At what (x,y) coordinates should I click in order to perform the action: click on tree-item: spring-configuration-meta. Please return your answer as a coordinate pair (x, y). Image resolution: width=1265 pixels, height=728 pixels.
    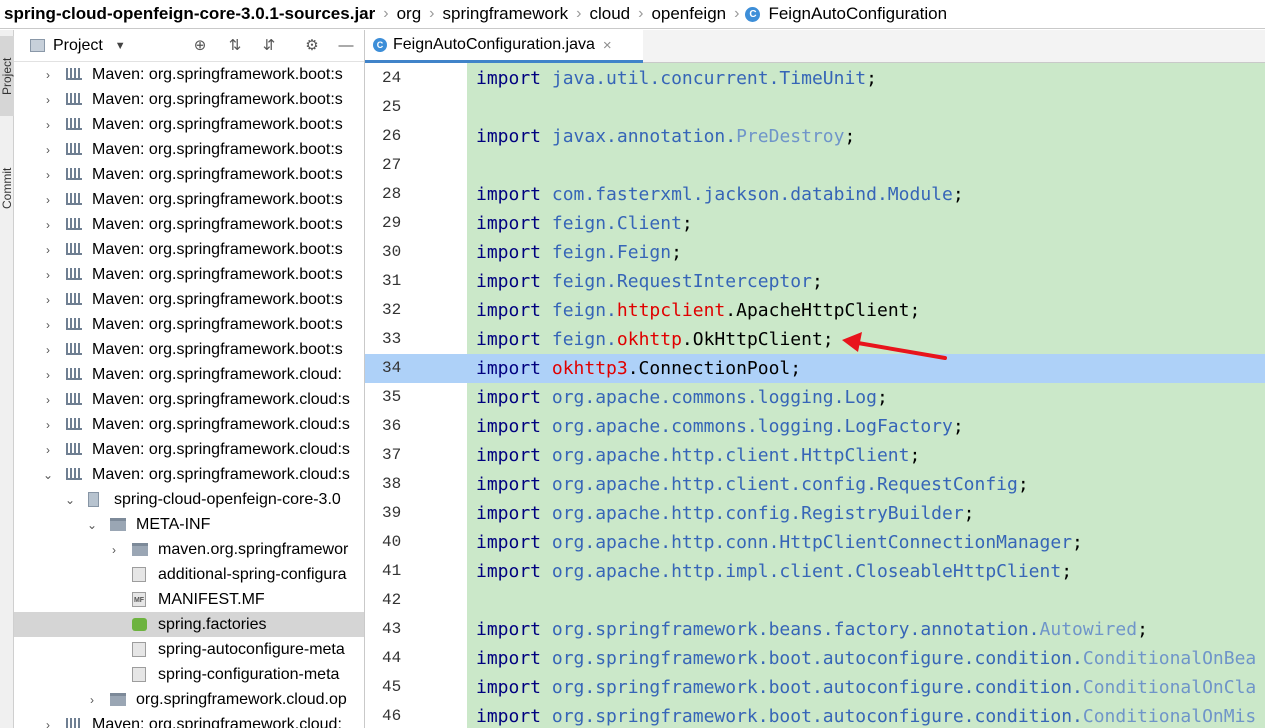
    Looking at the image, I should click on (189, 674).